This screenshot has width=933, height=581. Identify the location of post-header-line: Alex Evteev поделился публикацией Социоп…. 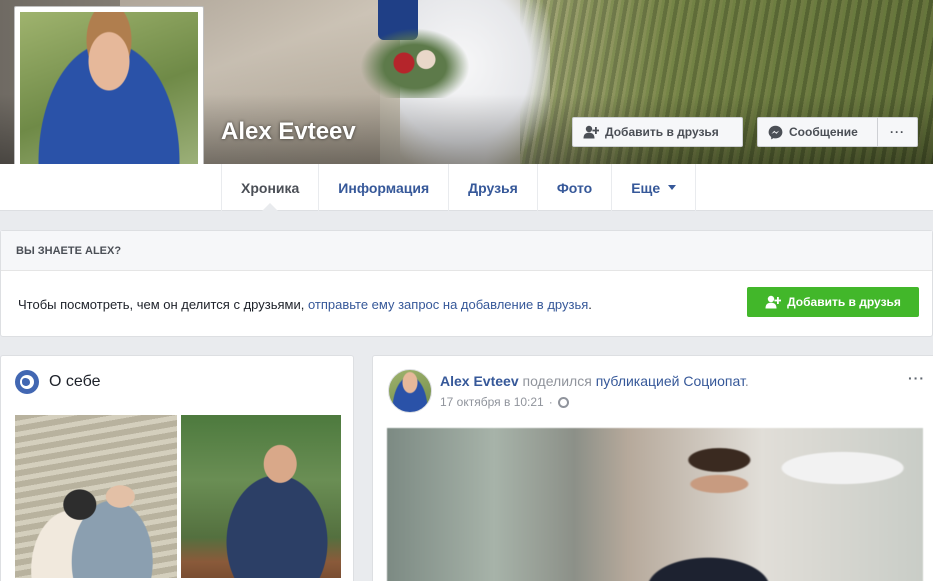
(594, 381).